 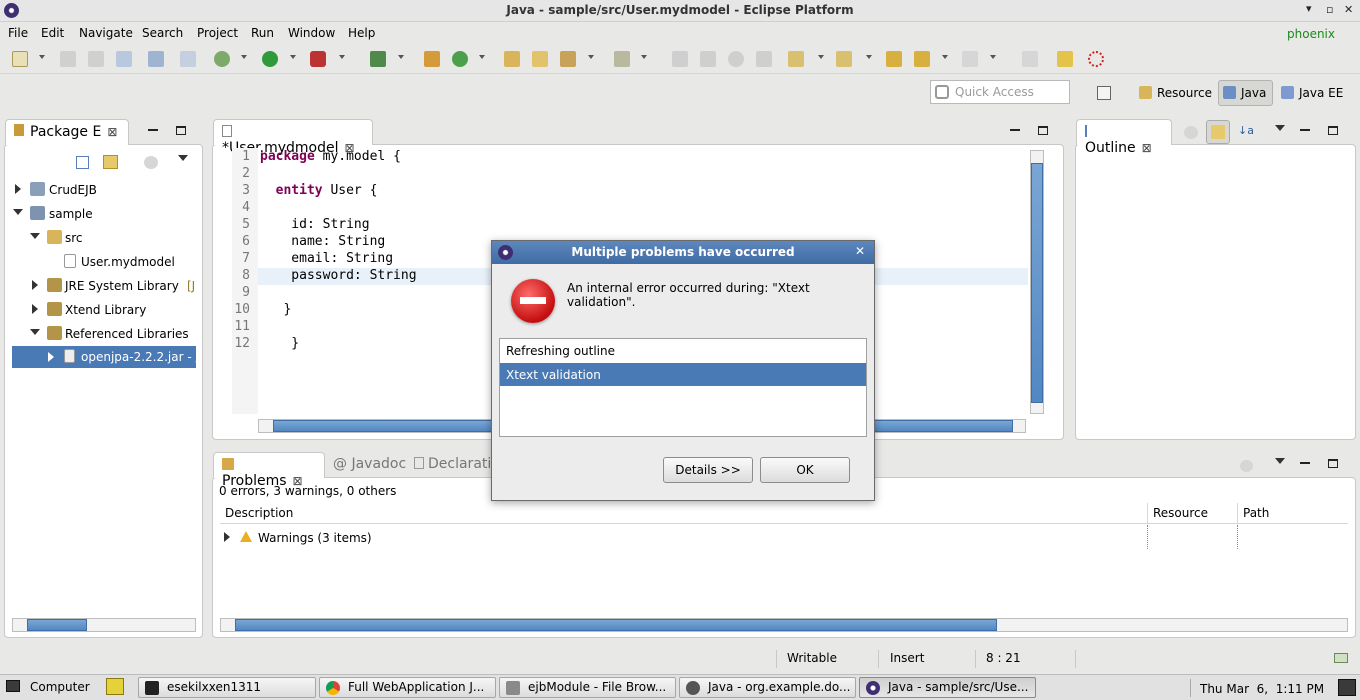 What do you see at coordinates (568, 59) in the screenshot?
I see `search-tool-icon` at bounding box center [568, 59].